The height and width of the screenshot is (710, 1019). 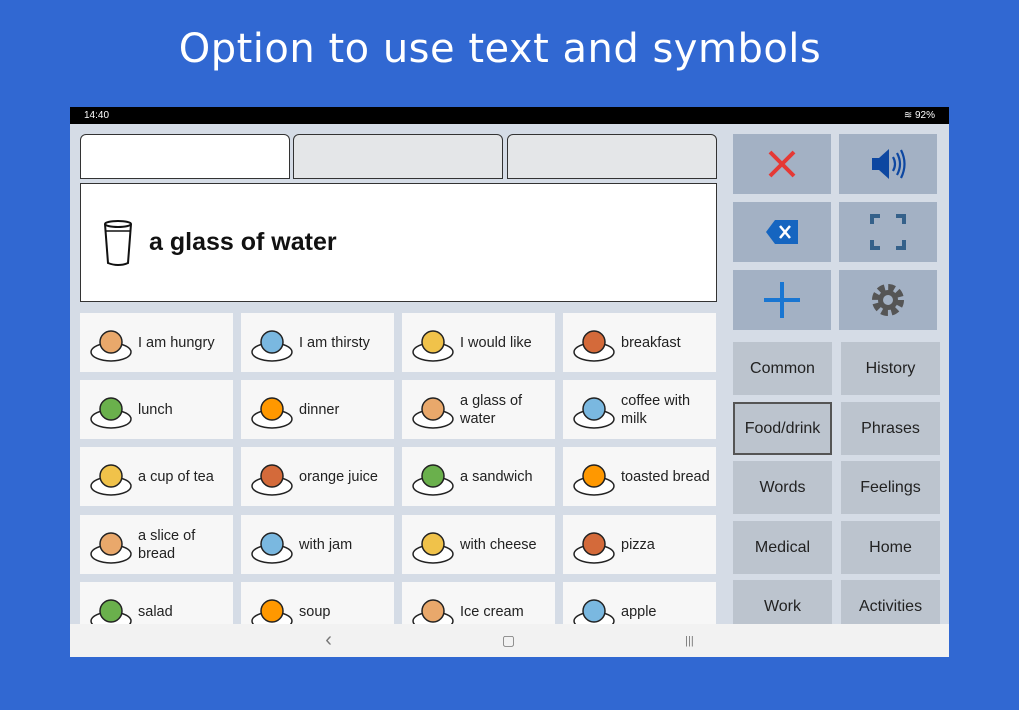 I want to click on symbol-cell: a sandwich, so click(x=478, y=476).